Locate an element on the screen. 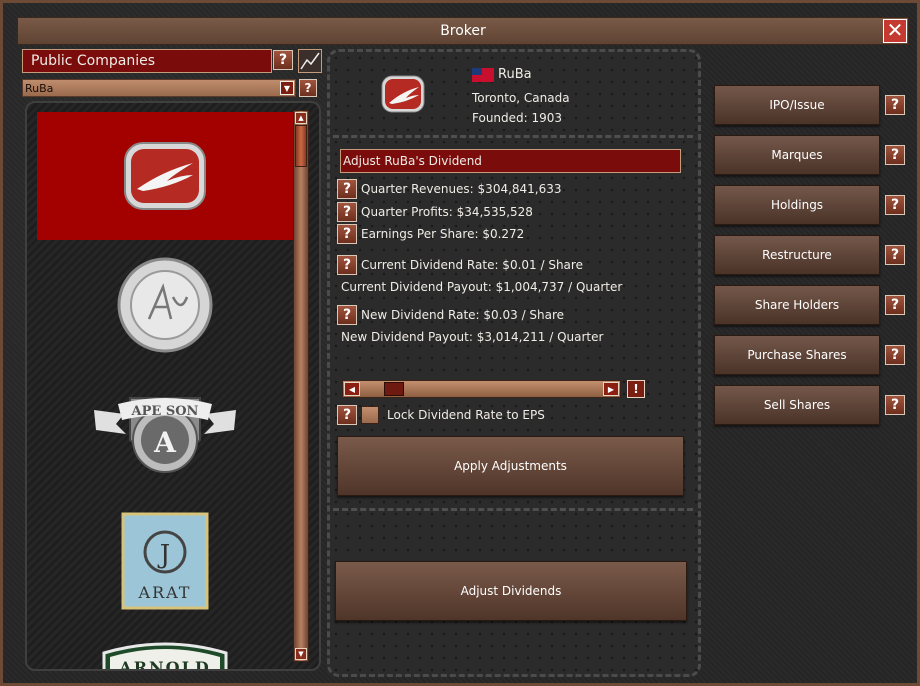 The image size is (920, 686). eps-text: Earnings Per Share: $0.272 is located at coordinates (443, 234).